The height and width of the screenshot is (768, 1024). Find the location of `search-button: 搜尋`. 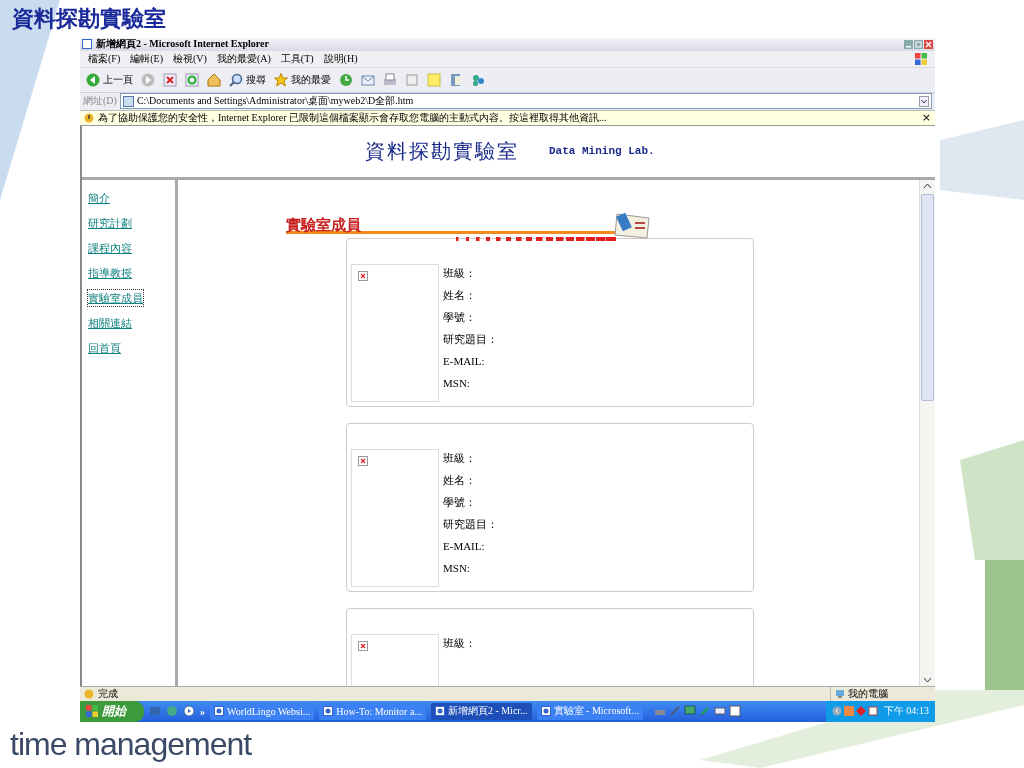

search-button: 搜尋 is located at coordinates (247, 80).